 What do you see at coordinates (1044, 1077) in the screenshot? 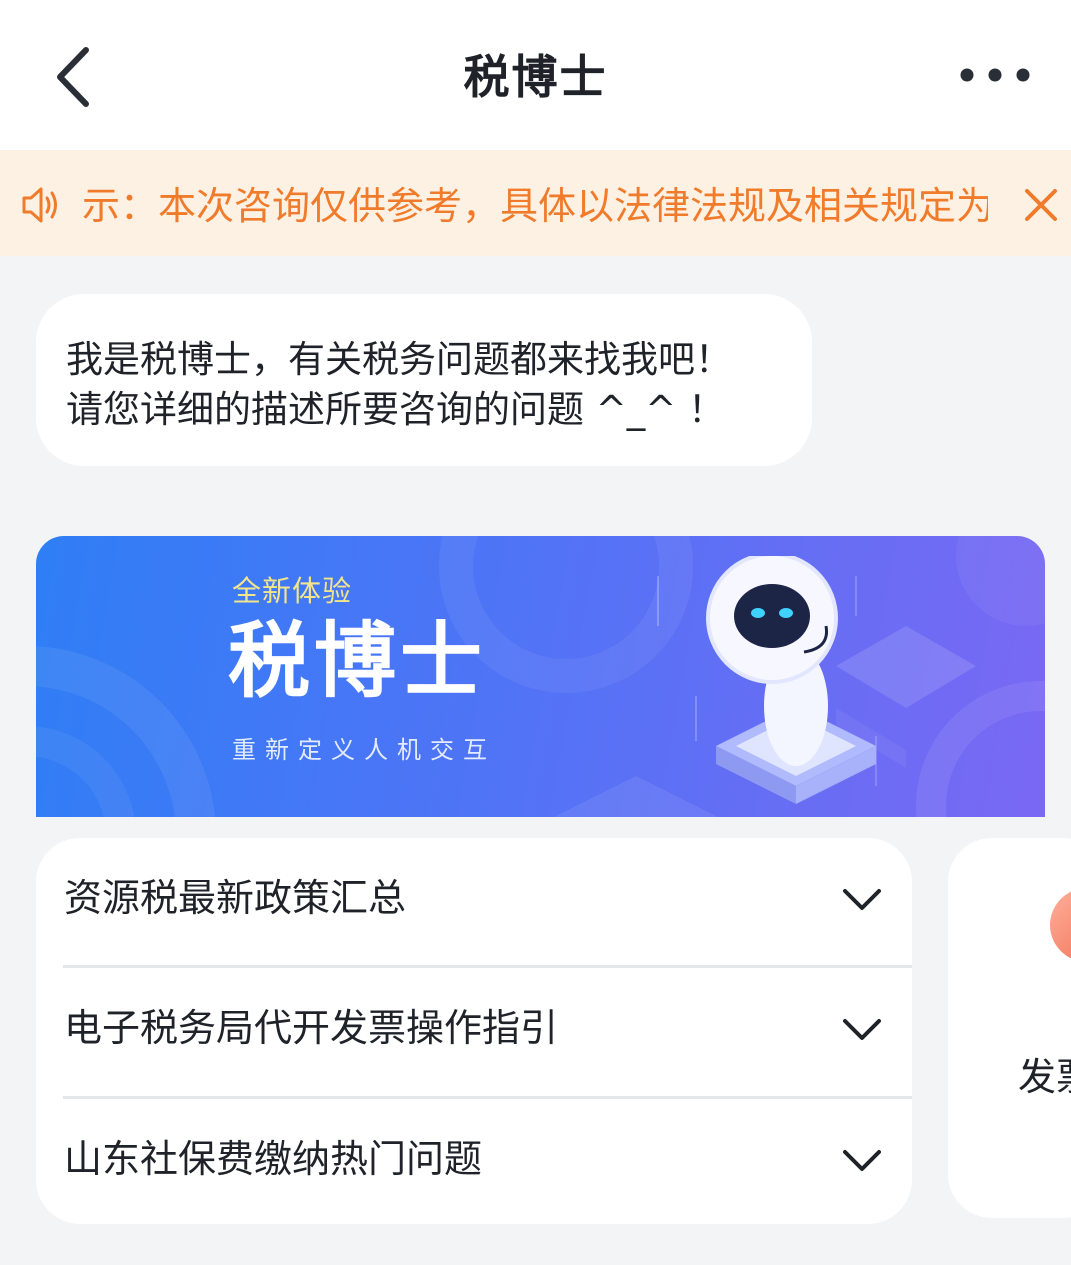
I see `side-card-label: 发票` at bounding box center [1044, 1077].